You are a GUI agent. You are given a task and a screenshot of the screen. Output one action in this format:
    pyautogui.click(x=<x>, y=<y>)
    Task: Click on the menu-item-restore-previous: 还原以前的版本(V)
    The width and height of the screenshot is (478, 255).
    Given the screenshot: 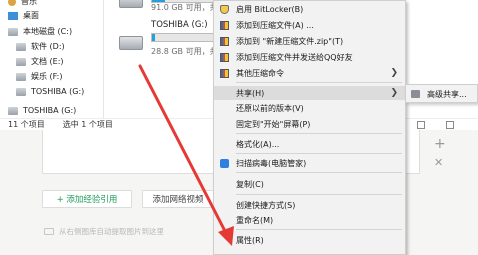 What is the action you would take?
    pyautogui.click(x=309, y=108)
    